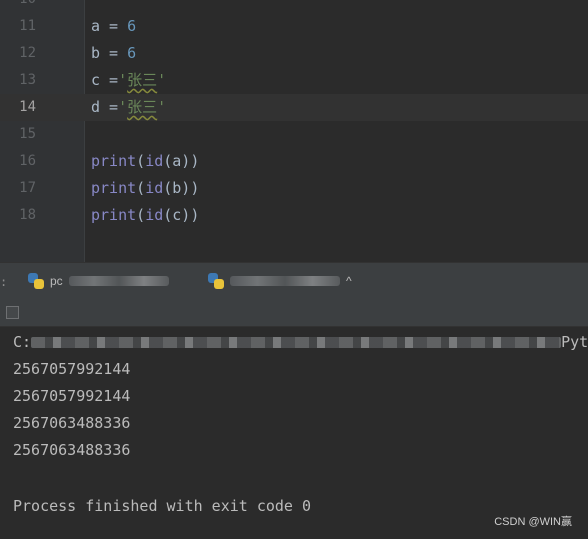 The height and width of the screenshot is (539, 588). Describe the element at coordinates (294, 53) in the screenshot. I see `code-line: 12 b = 6` at that location.